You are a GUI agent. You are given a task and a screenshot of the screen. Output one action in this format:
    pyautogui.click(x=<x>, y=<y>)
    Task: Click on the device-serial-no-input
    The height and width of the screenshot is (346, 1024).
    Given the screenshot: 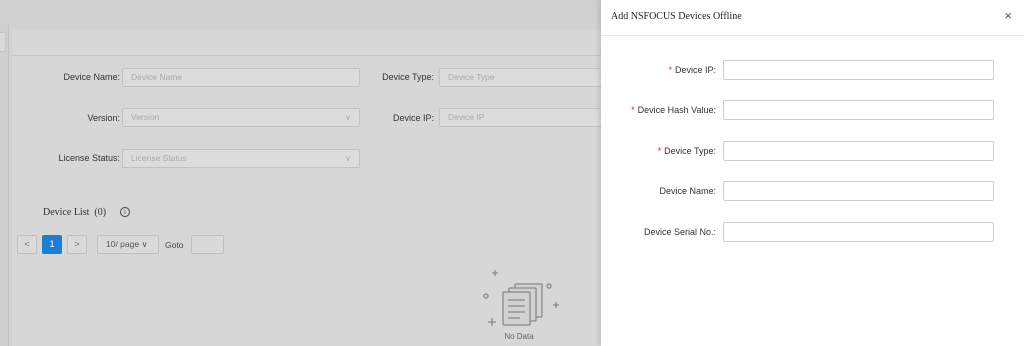 What is the action you would take?
    pyautogui.click(x=858, y=232)
    